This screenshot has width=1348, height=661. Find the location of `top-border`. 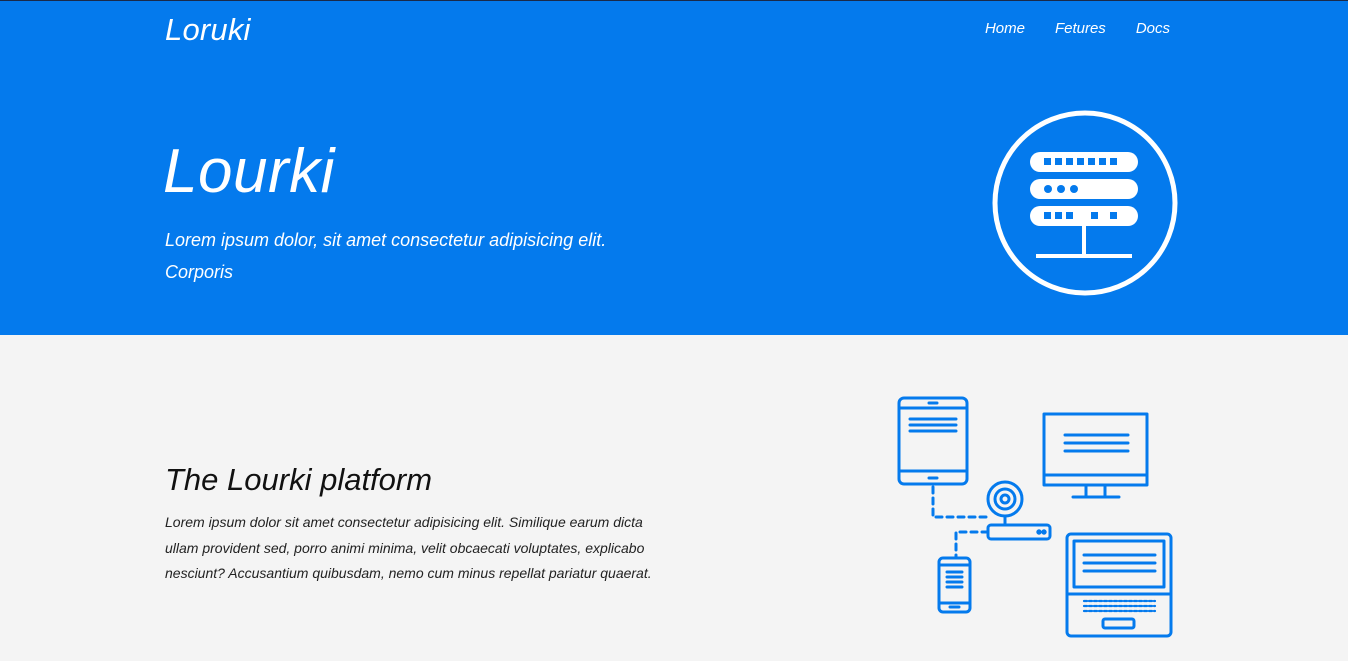

top-border is located at coordinates (674, 0).